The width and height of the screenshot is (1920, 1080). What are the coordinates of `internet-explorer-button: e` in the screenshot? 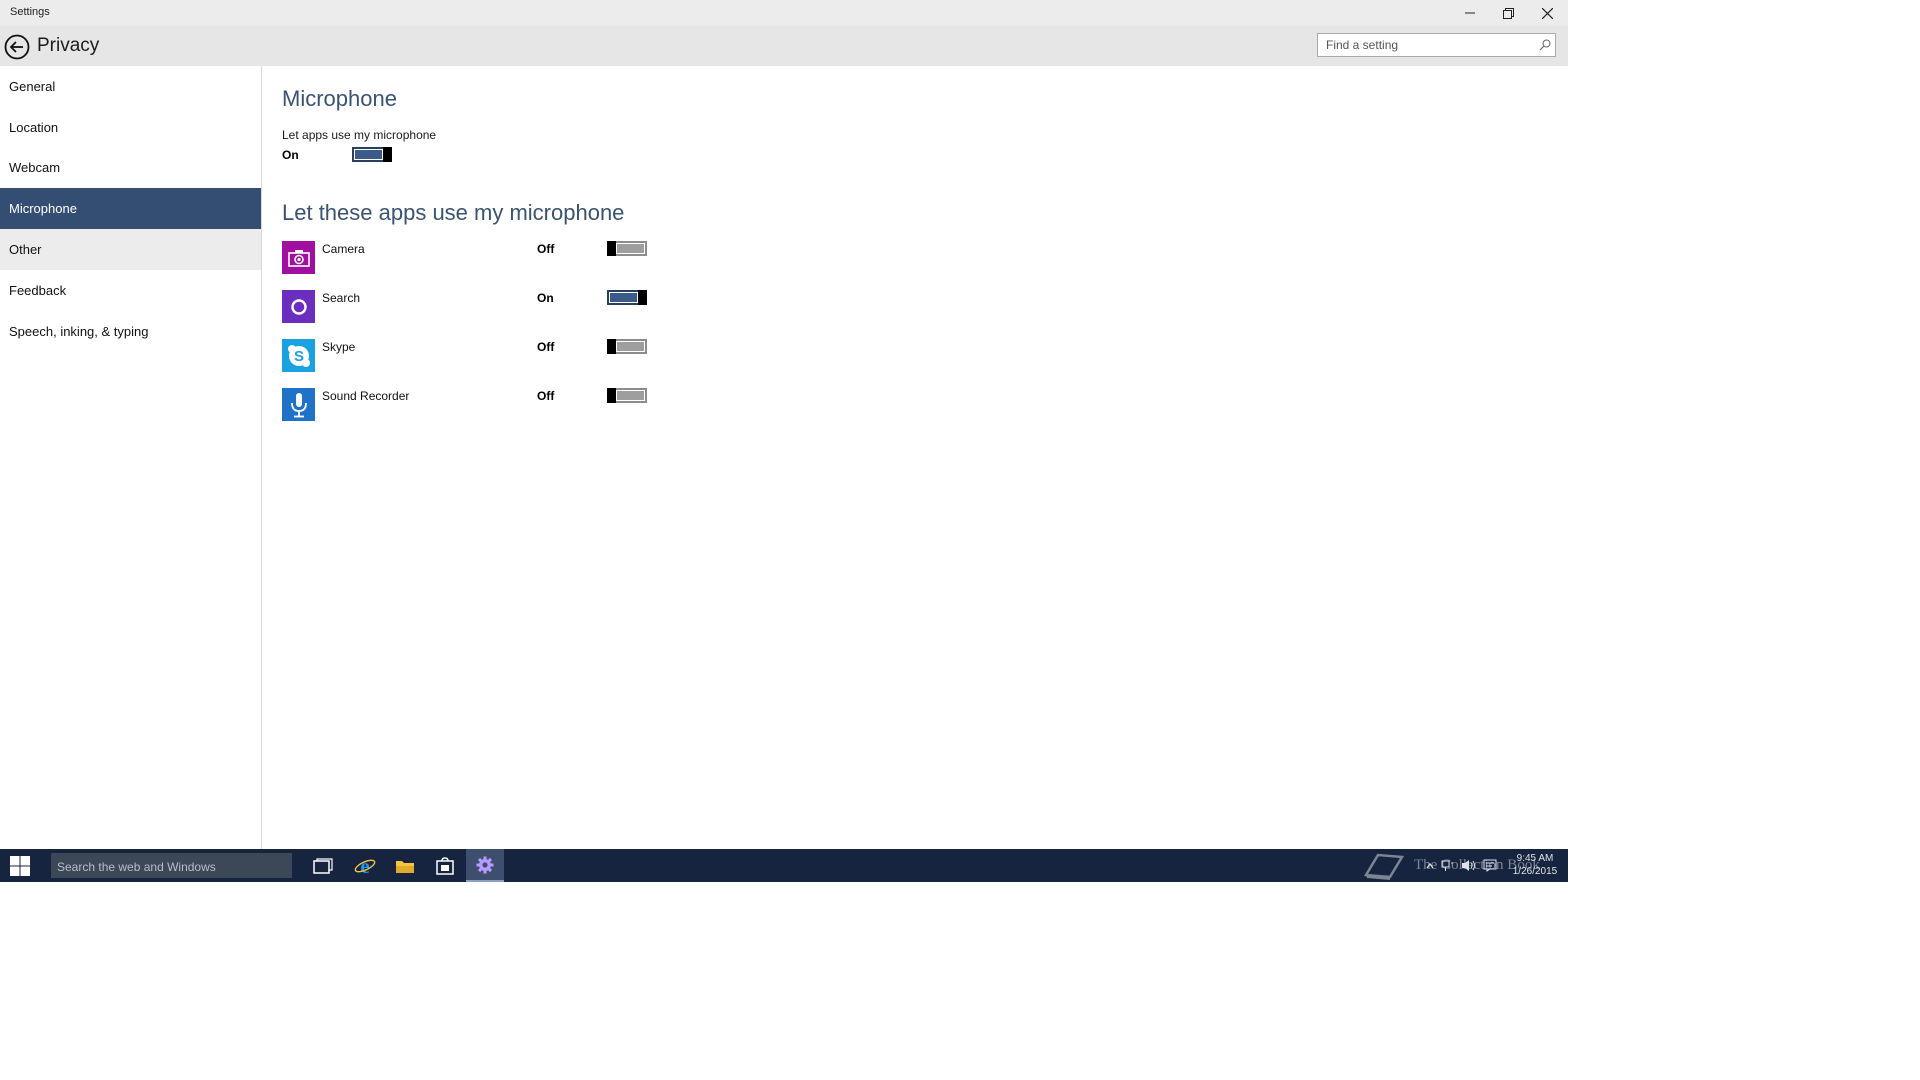 It's located at (365, 865).